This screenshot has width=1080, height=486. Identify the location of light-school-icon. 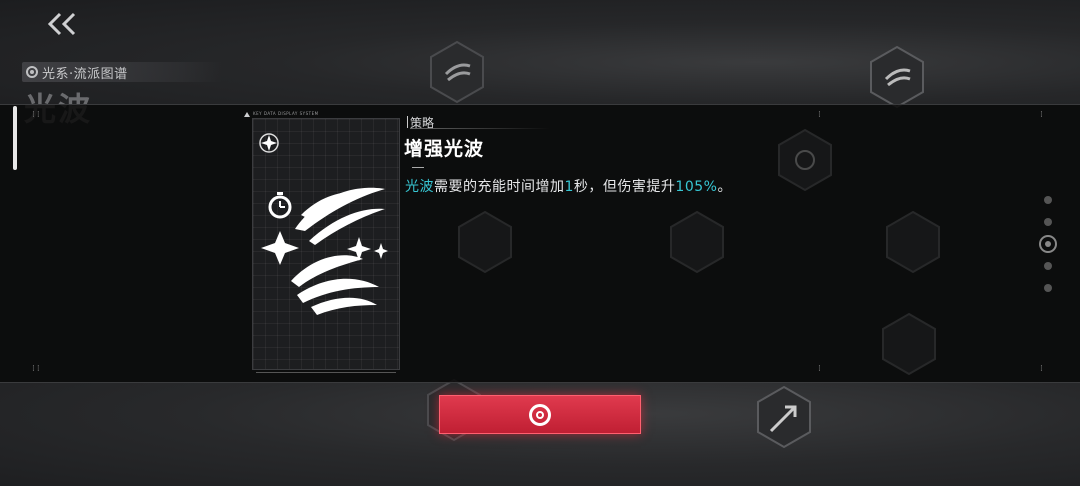
(32, 72).